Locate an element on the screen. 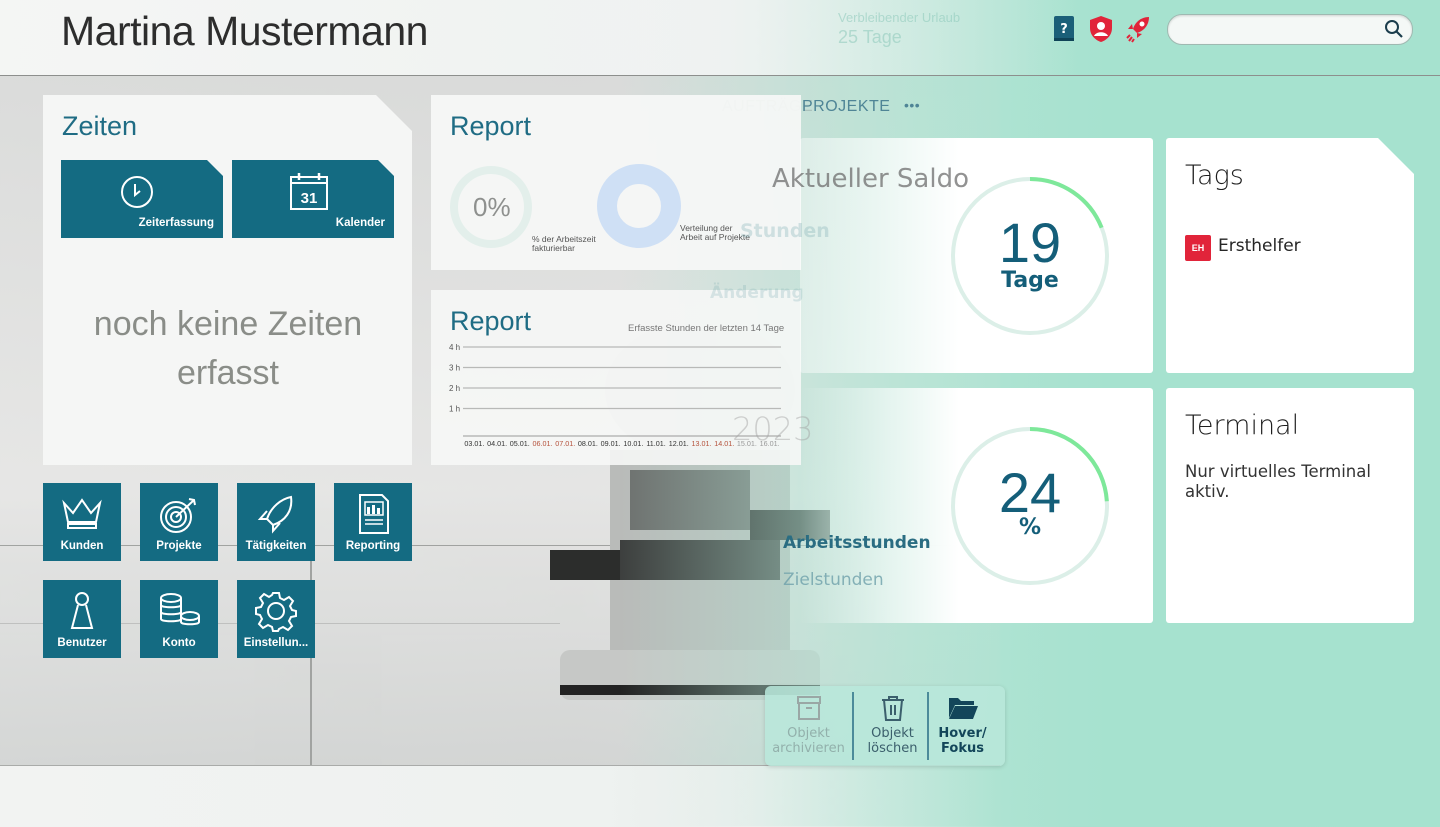  zeiten-title: Zeiten is located at coordinates (100, 126).